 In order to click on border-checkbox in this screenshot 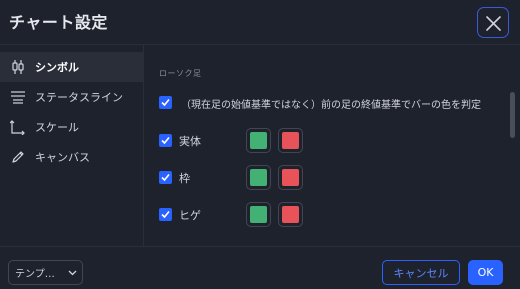, I will do `click(165, 177)`.